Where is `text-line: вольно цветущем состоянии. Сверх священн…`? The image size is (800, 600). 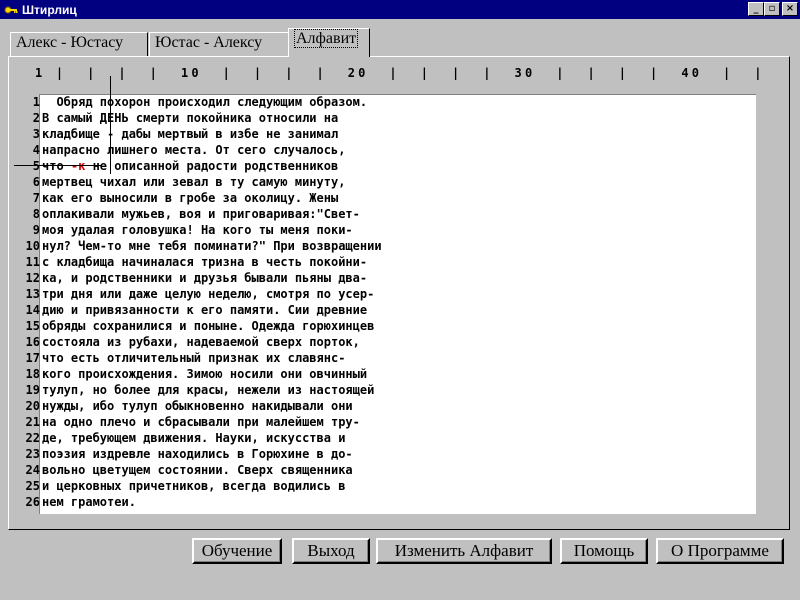
text-line: вольно цветущем состоянии. Сверх священн… is located at coordinates (197, 470).